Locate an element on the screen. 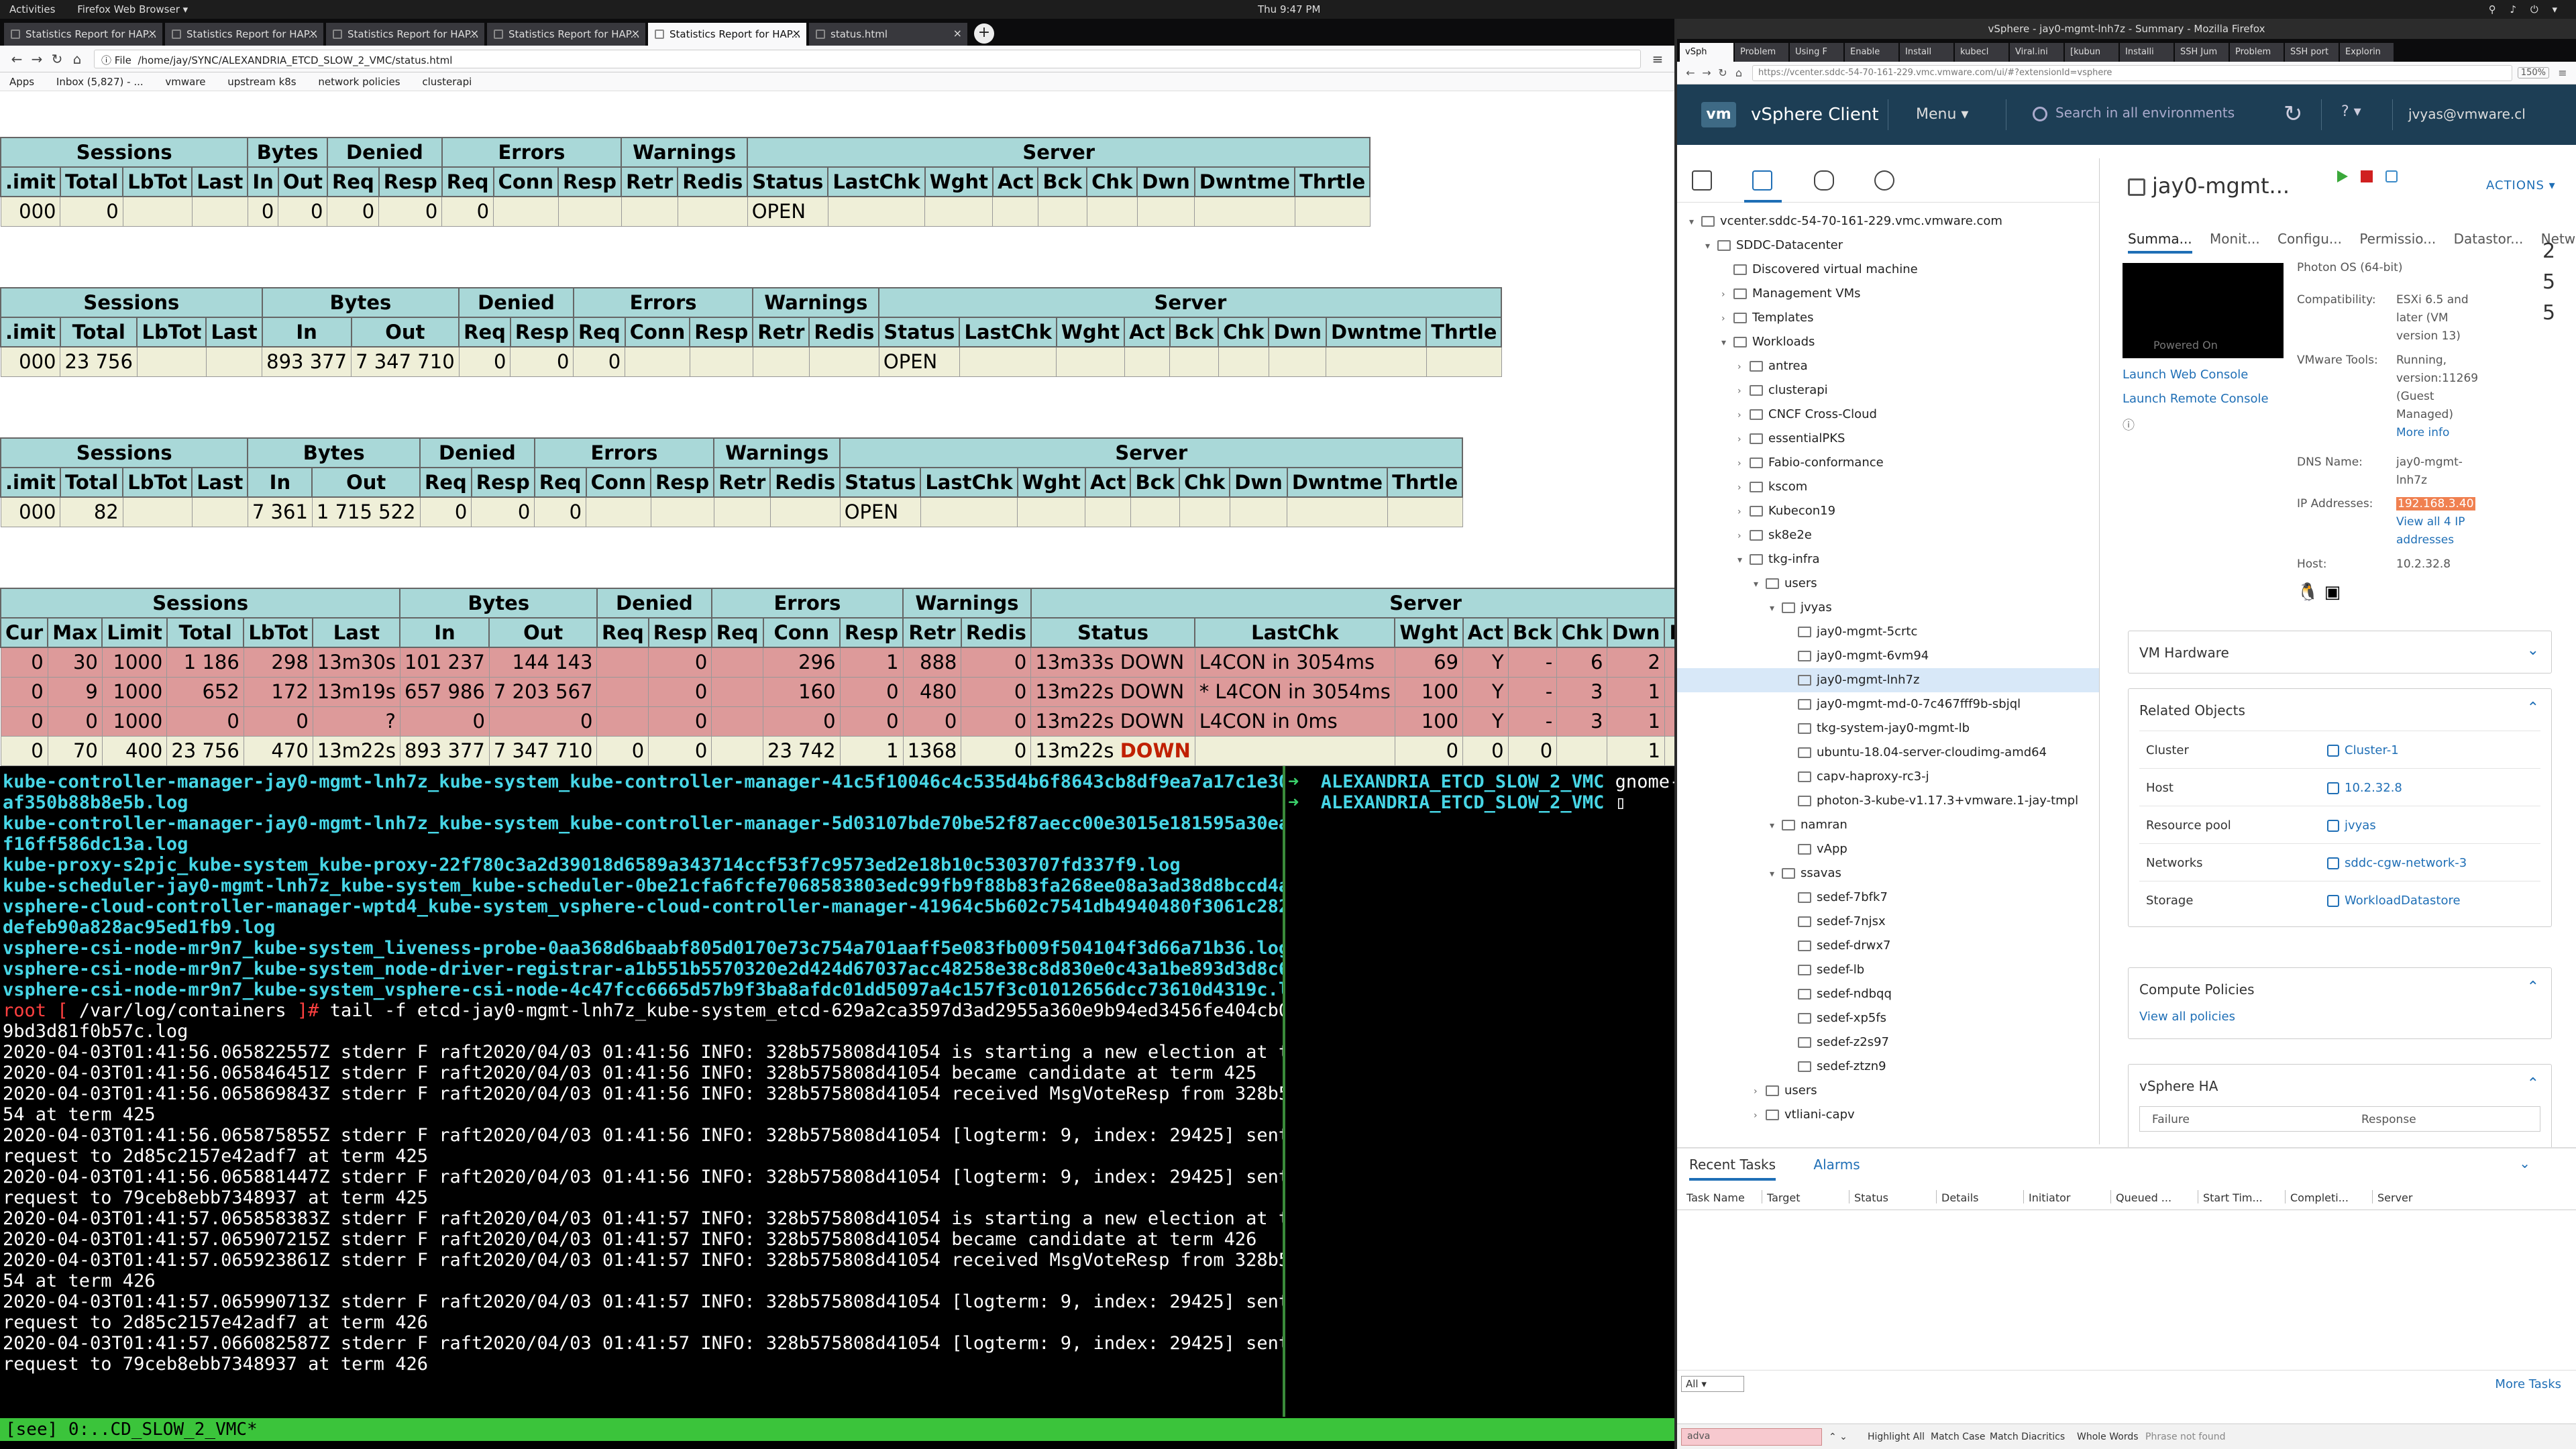 This screenshot has height=1449, width=2576. browser-tab: SSH Jum is located at coordinates (2202, 52).